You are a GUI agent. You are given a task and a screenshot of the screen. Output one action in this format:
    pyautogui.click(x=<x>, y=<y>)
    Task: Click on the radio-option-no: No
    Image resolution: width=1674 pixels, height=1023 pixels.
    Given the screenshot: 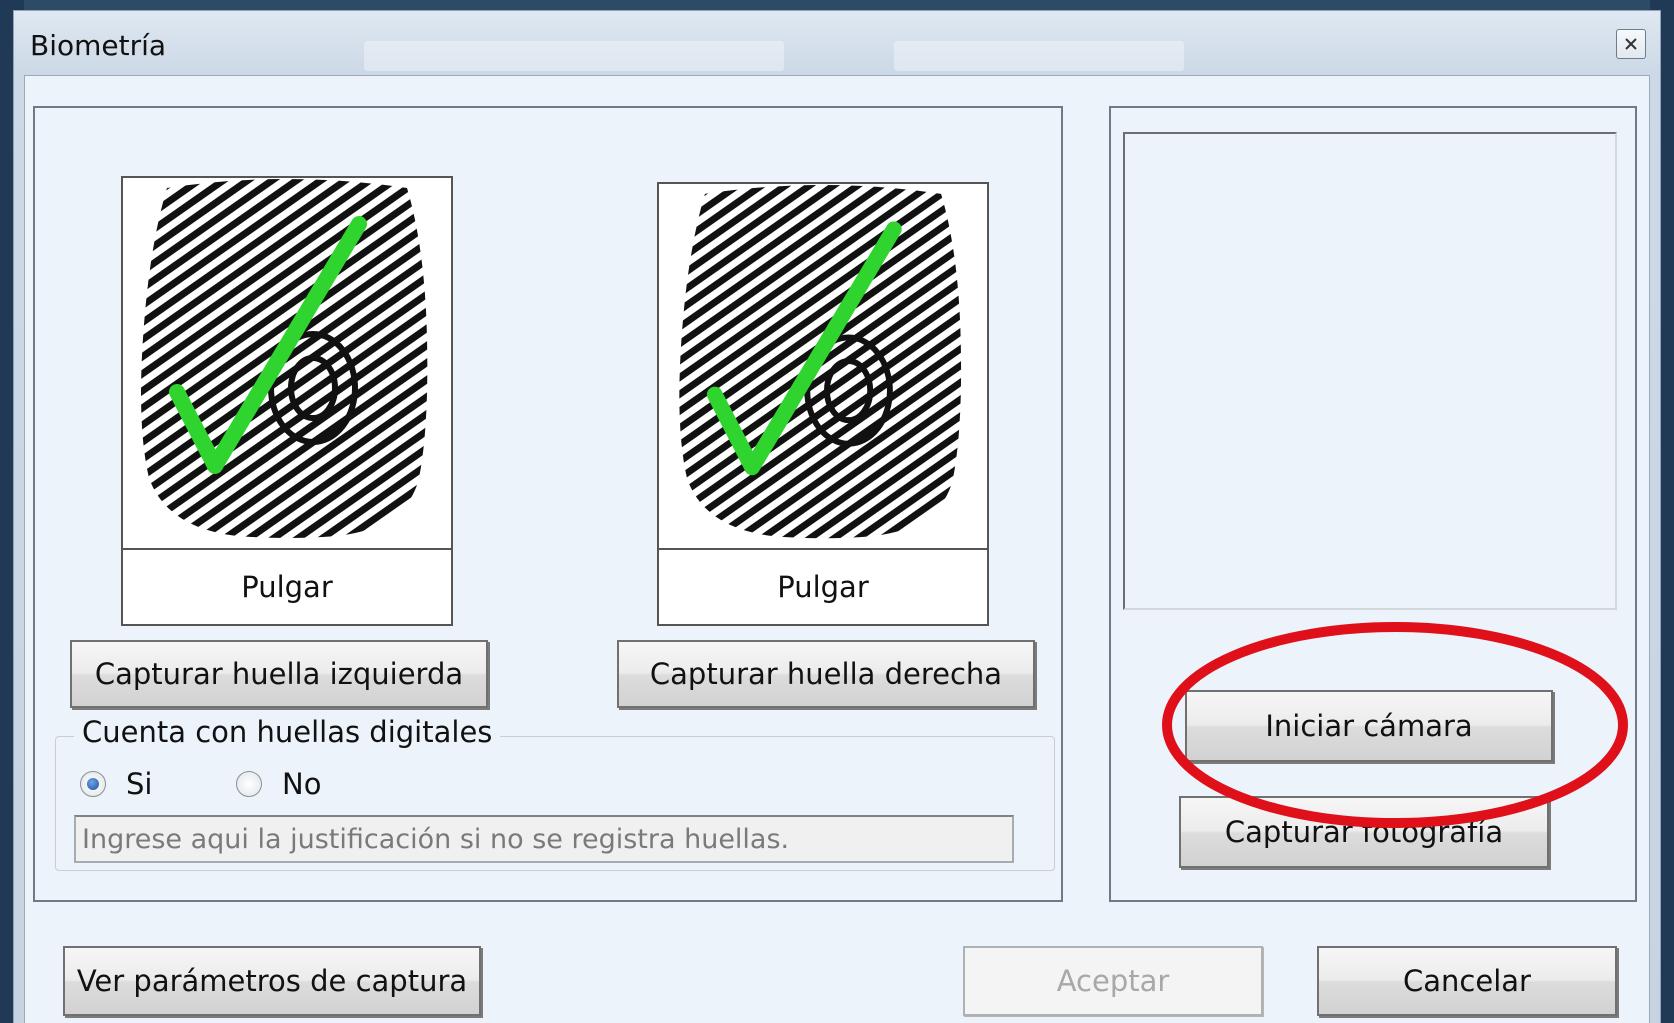 What is the action you would take?
    pyautogui.click(x=278, y=784)
    